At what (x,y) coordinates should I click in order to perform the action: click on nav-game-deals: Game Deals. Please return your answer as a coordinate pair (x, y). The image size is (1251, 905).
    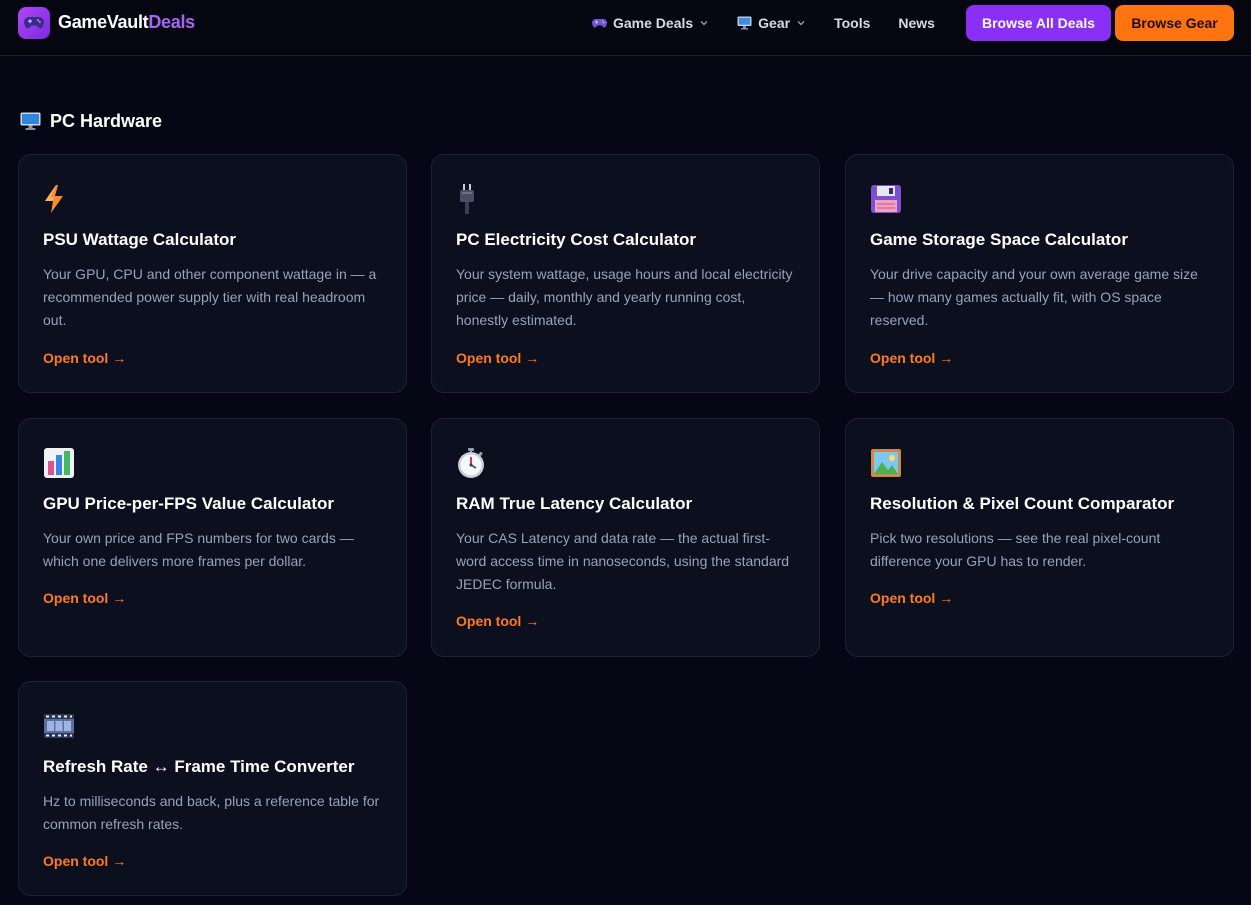
    Looking at the image, I should click on (650, 23).